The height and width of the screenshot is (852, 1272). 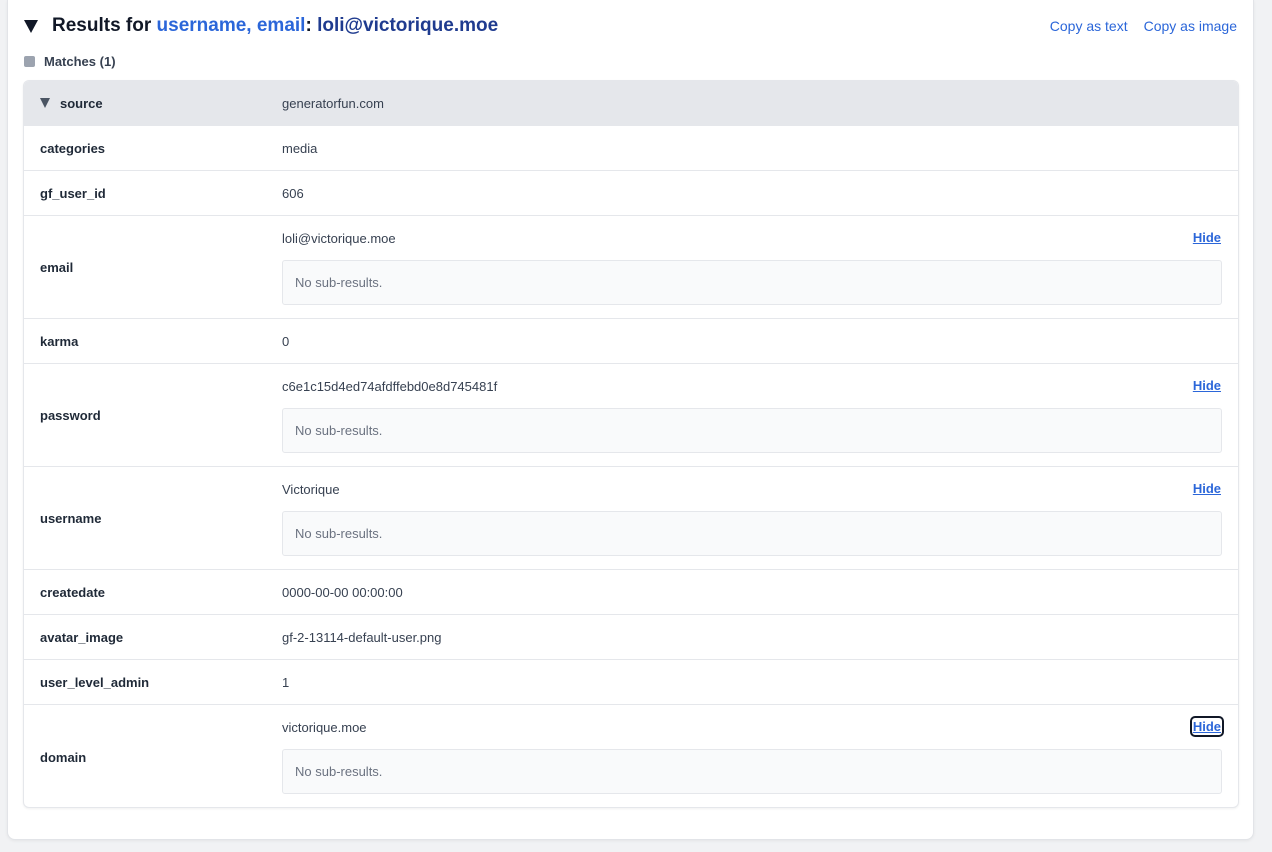 What do you see at coordinates (82, 637) in the screenshot?
I see `row-key: avatar_image` at bounding box center [82, 637].